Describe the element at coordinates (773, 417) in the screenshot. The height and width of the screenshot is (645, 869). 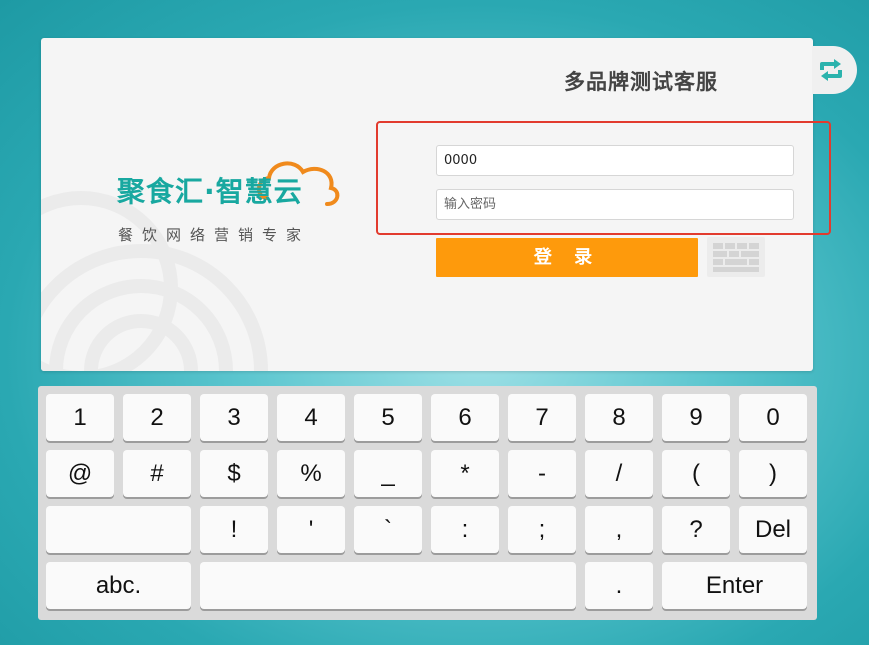
I see `key-0: 0` at that location.